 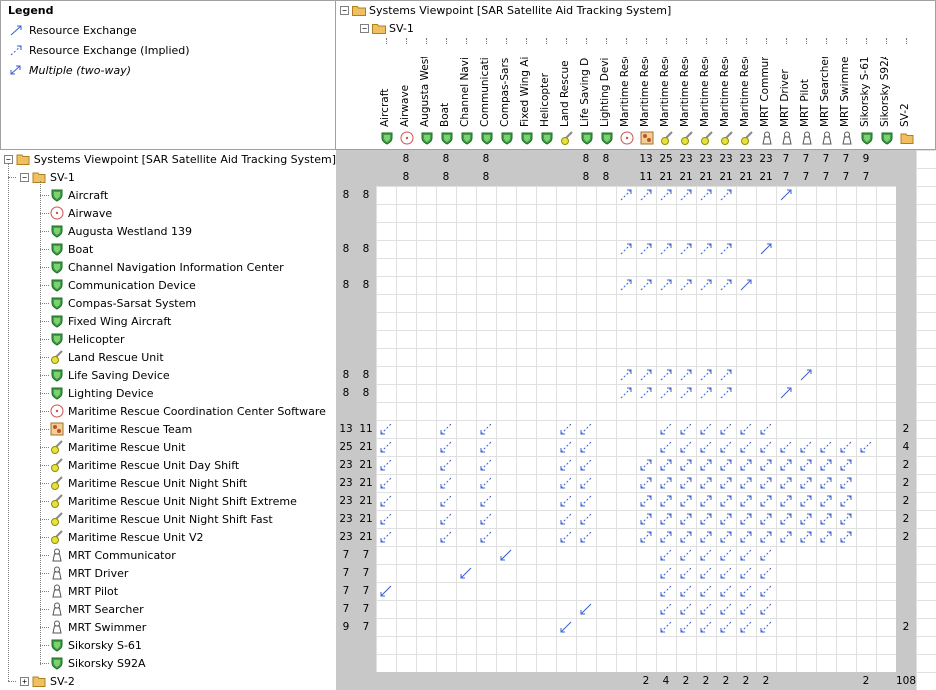 I want to click on column-total-cell: 23, so click(x=706, y=159).